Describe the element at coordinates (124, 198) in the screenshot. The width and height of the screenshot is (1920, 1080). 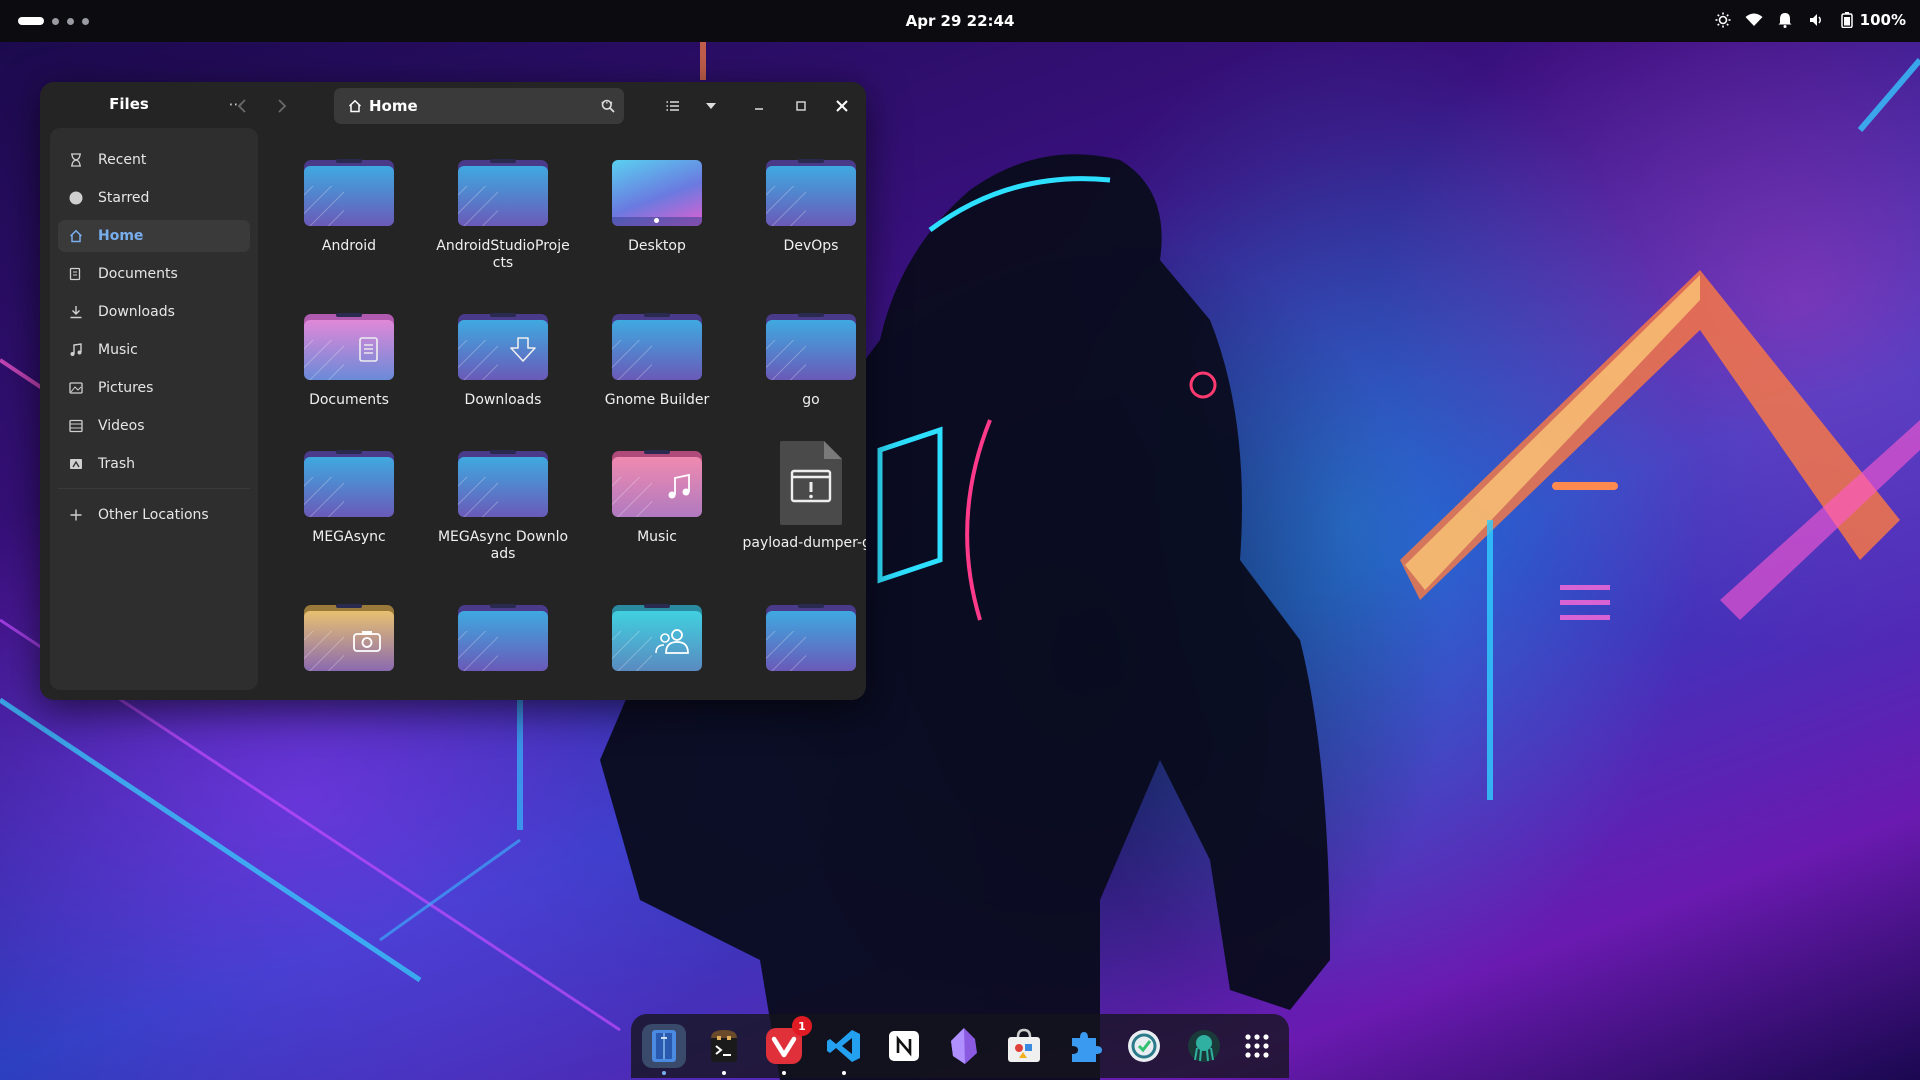
I see `sidebar-item-label: Starred` at that location.